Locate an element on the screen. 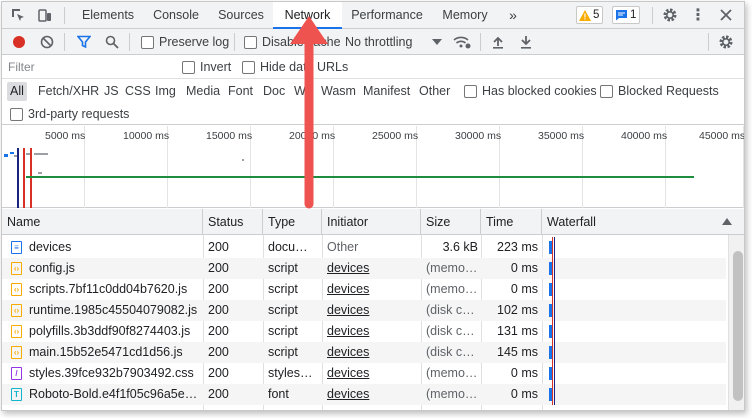 This screenshot has width=752, height=418. type-filter-manifest: Manifest is located at coordinates (386, 91).